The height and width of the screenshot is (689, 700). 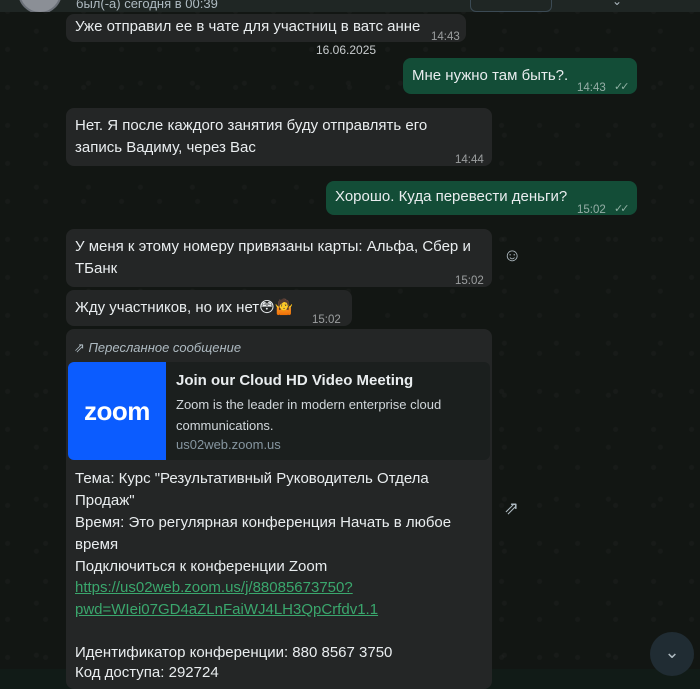 I want to click on forwarded-label: ⇗ Пересланное сообщение, so click(x=158, y=347).